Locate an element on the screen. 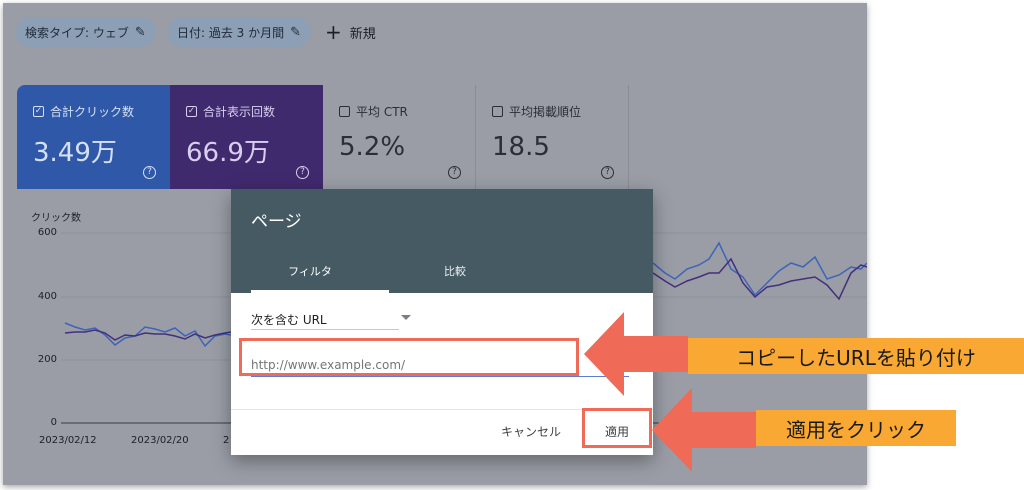  metric-value: 66.9万 is located at coordinates (228, 153).